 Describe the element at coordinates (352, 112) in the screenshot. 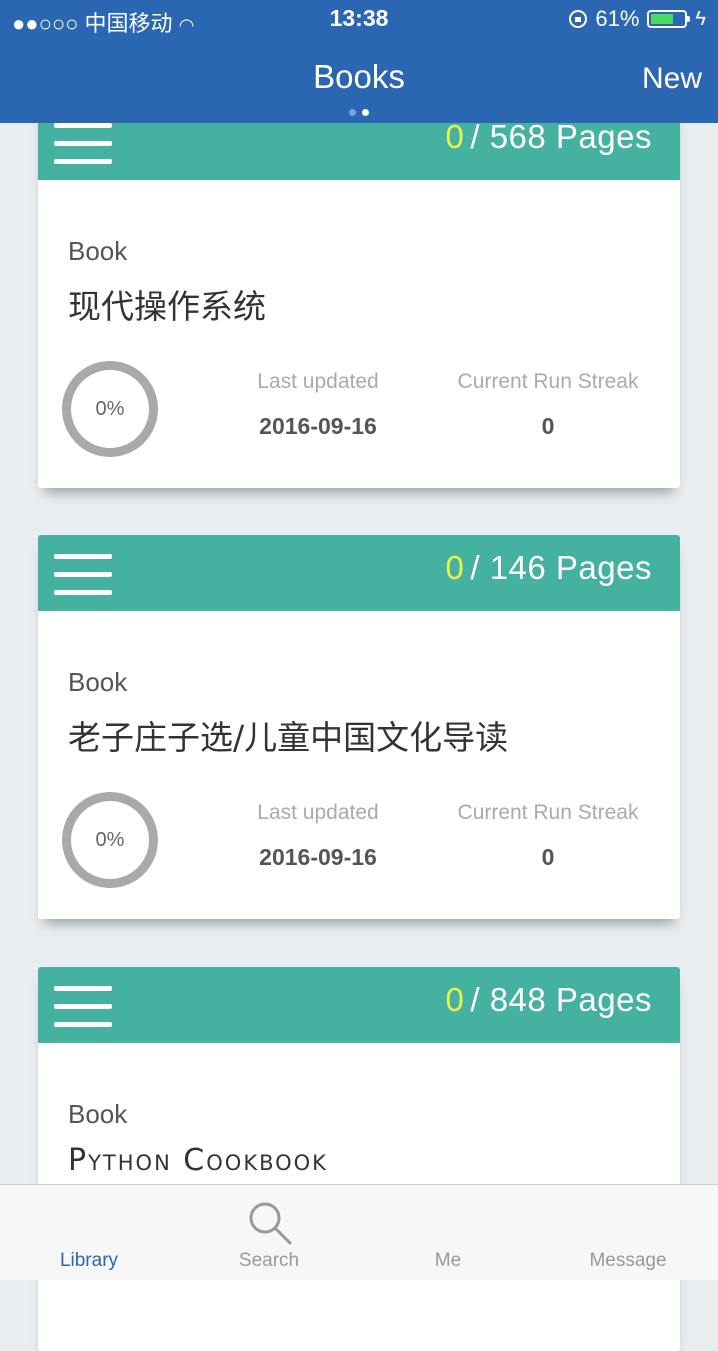

I see `page-dot` at that location.